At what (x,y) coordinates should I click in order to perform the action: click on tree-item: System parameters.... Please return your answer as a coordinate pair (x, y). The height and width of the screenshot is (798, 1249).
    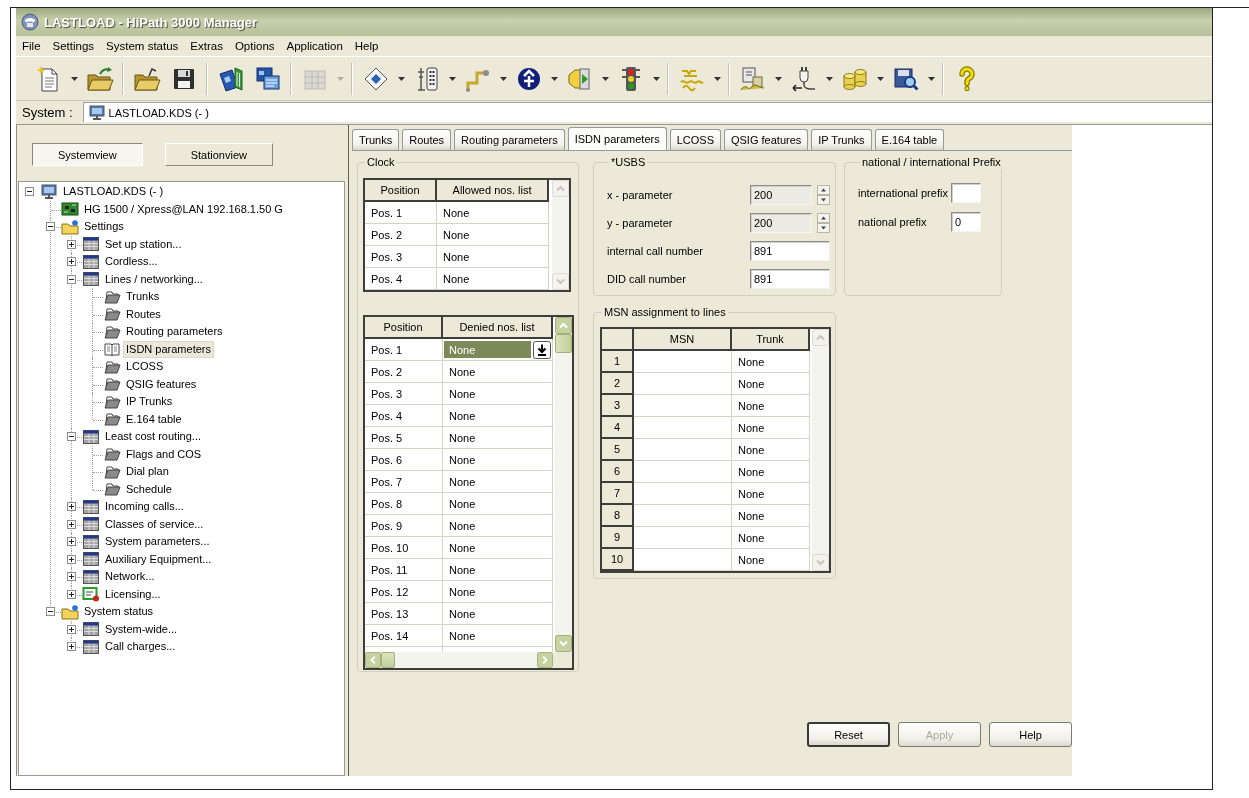
    Looking at the image, I should click on (157, 542).